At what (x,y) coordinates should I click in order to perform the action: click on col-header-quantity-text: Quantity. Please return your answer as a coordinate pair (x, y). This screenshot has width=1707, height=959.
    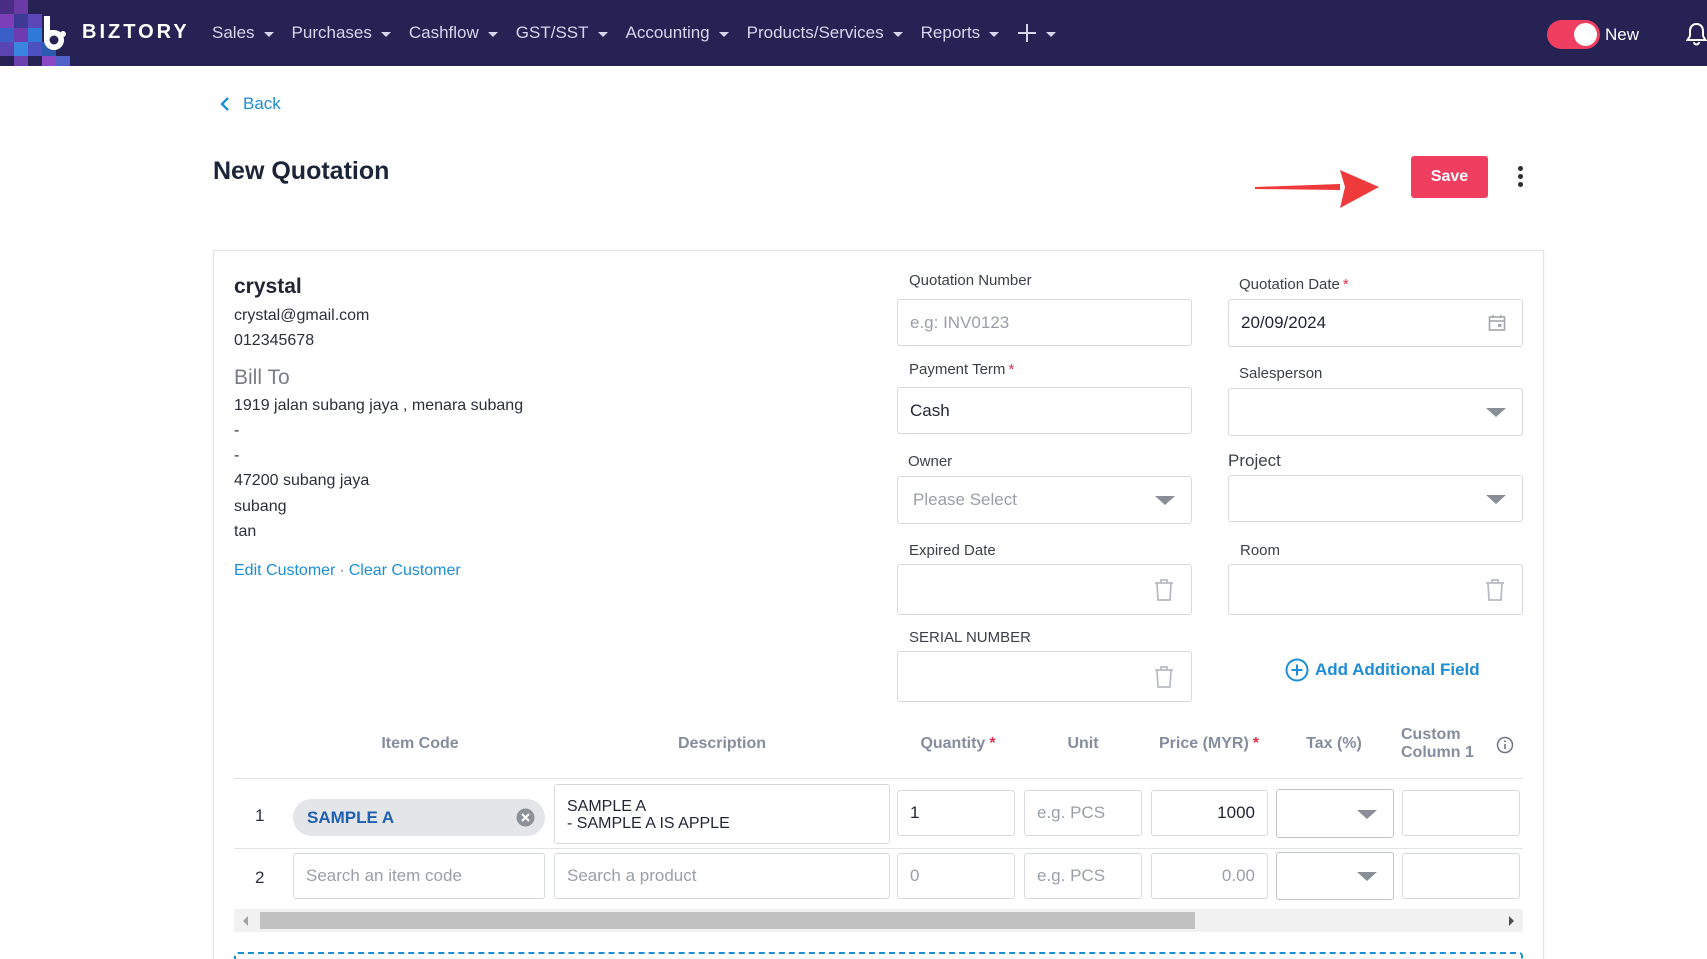
    Looking at the image, I should click on (953, 743).